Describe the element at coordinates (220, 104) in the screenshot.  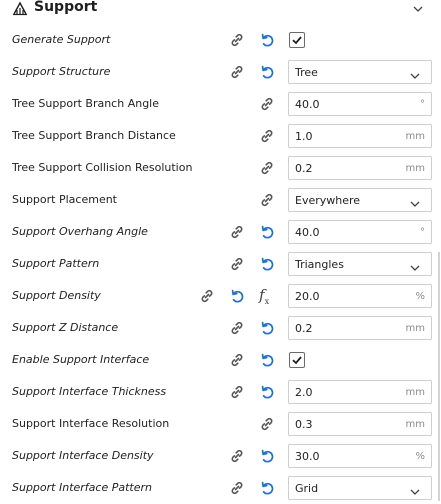
I see `setting-row-tree-support-branch-angle: Tree Support Branch Angle 40.0 °` at that location.